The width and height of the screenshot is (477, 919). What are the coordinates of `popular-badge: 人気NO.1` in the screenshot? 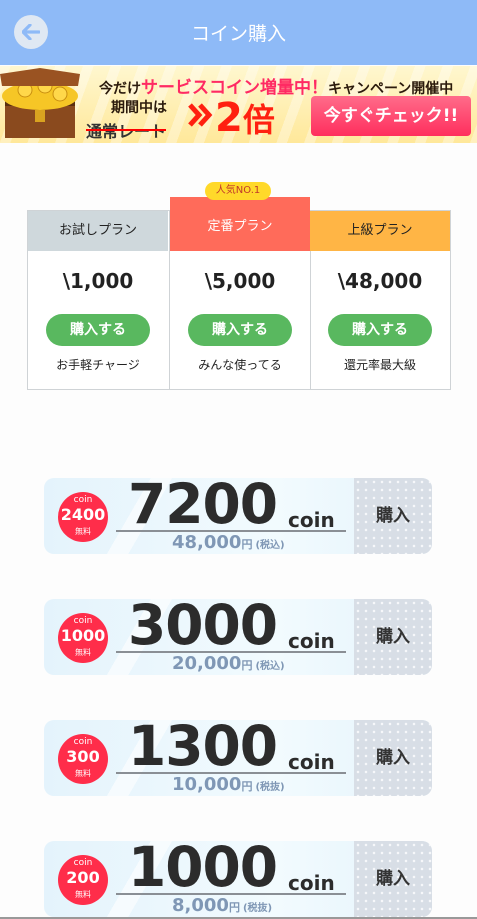 It's located at (238, 191).